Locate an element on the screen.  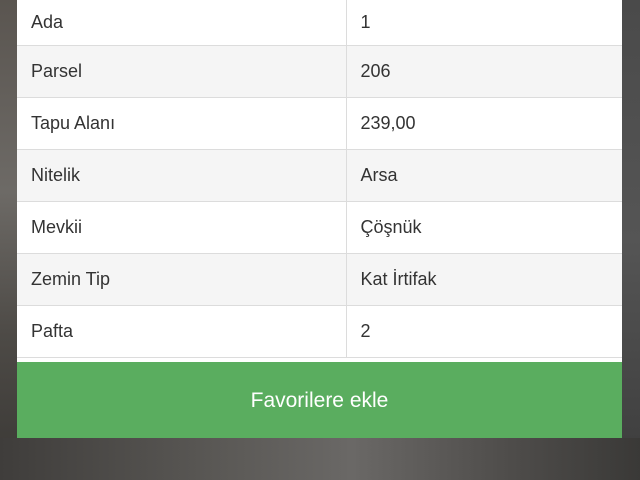
row-label: Mevkii is located at coordinates (182, 227).